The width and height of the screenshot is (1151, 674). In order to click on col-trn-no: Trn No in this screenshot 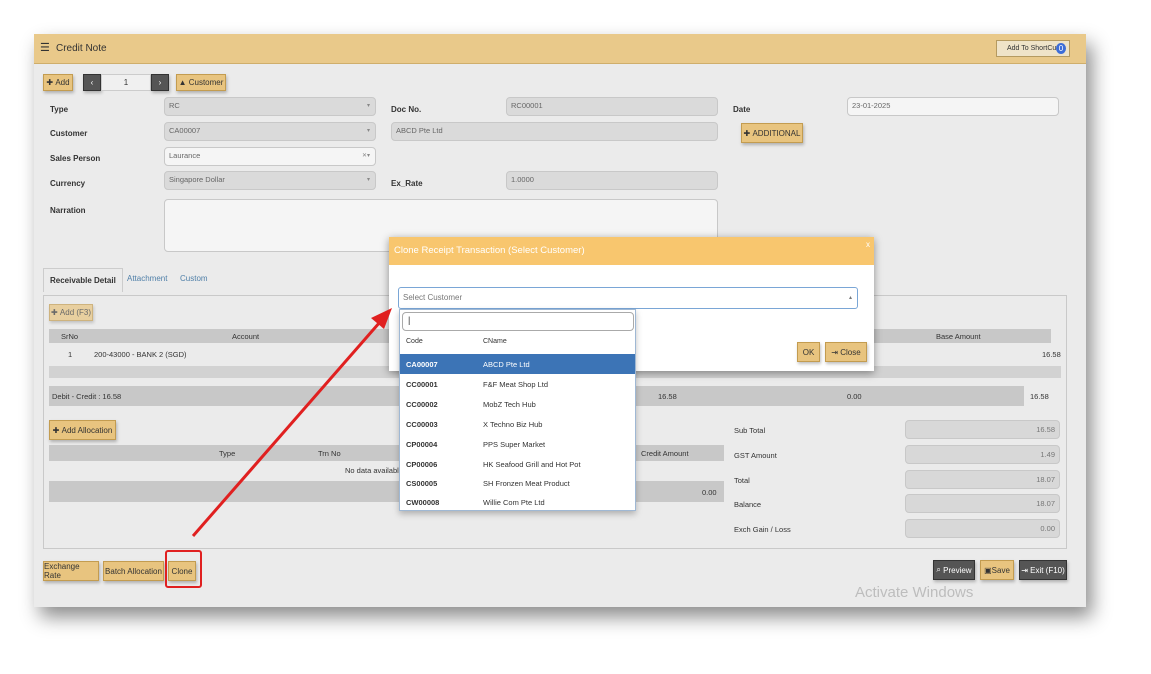, I will do `click(329, 453)`.